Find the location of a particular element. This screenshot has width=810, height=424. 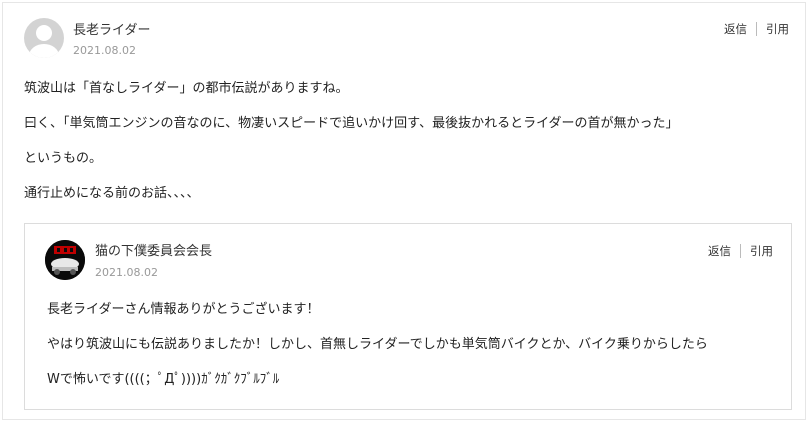

reply-author: 猫の下僕委員会会長 is located at coordinates (153, 249).